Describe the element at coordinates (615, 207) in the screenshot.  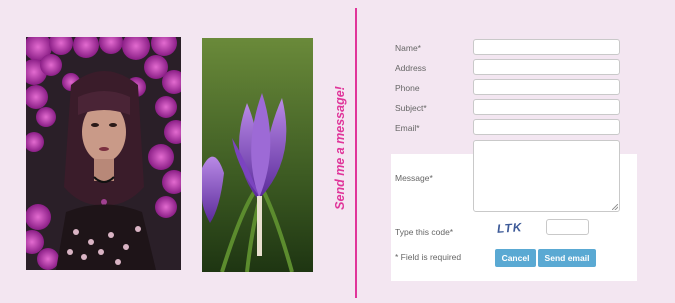
I see `resize-grip-icon` at that location.